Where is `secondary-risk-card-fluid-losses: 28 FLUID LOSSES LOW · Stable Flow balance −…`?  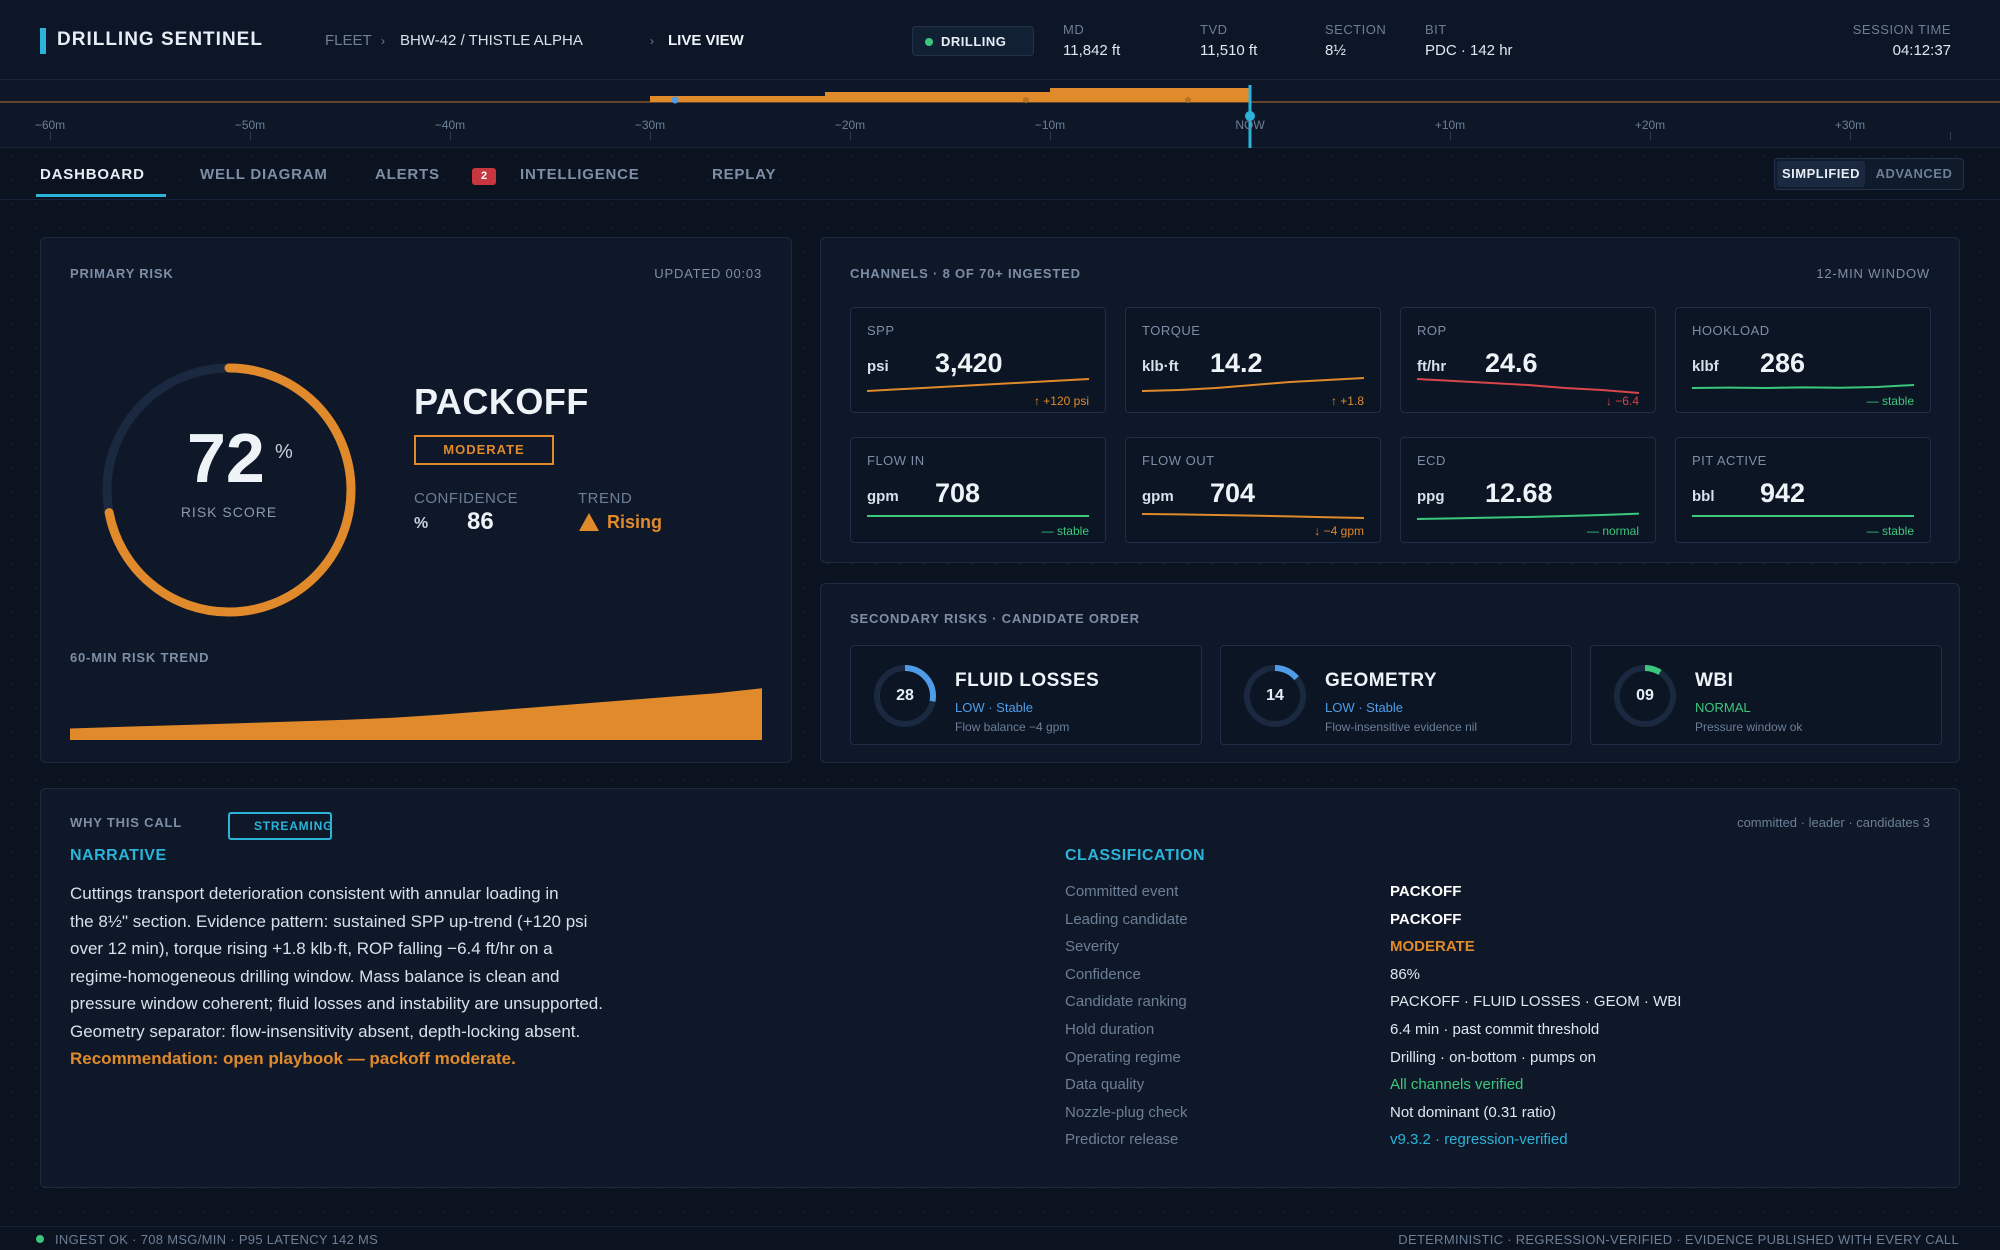
secondary-risk-card-fluid-losses: 28 FLUID LOSSES LOW · Stable Flow balance −… is located at coordinates (1026, 695).